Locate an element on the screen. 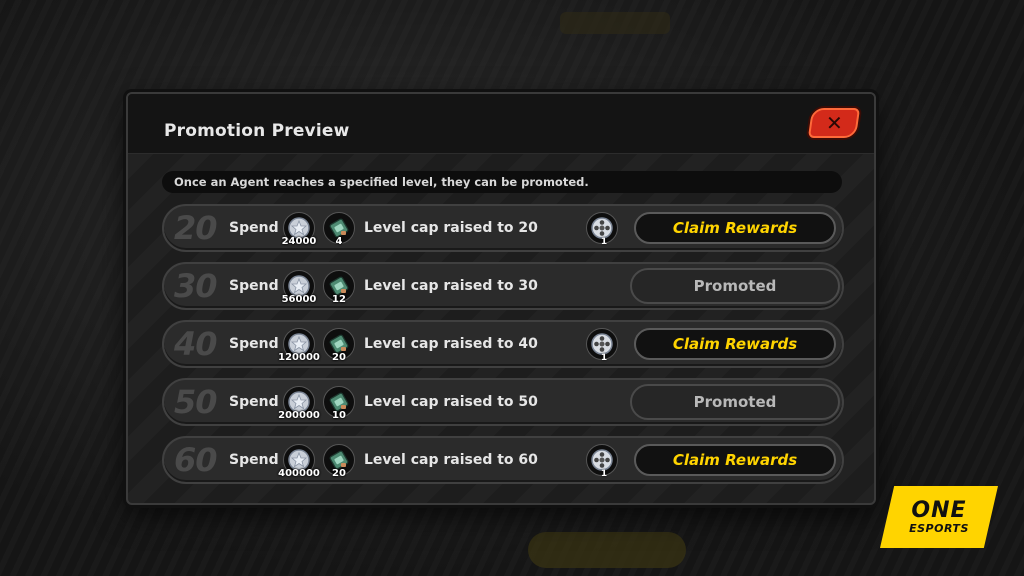 This screenshot has width=1024, height=576. dialog-title: Promotion Preview is located at coordinates (257, 131).